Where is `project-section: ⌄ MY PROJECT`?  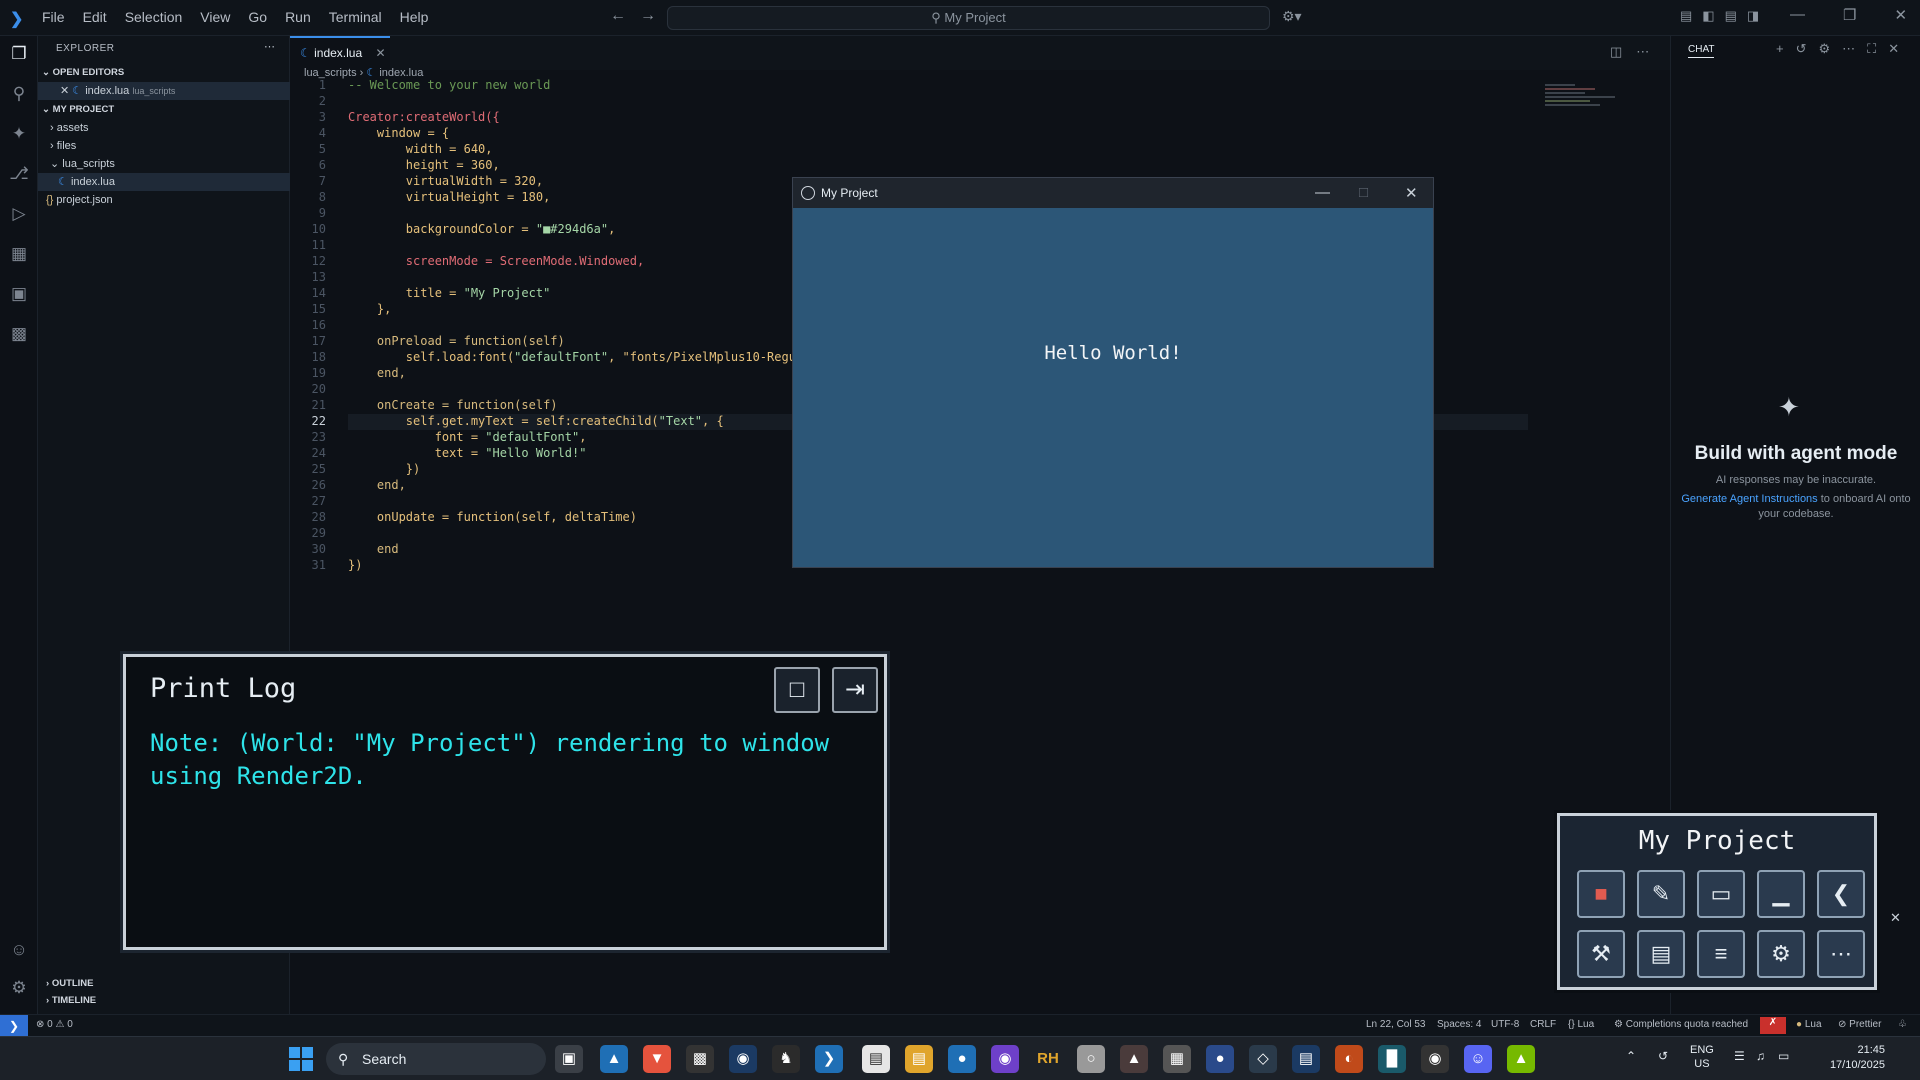 project-section: ⌄ MY PROJECT is located at coordinates (78, 109).